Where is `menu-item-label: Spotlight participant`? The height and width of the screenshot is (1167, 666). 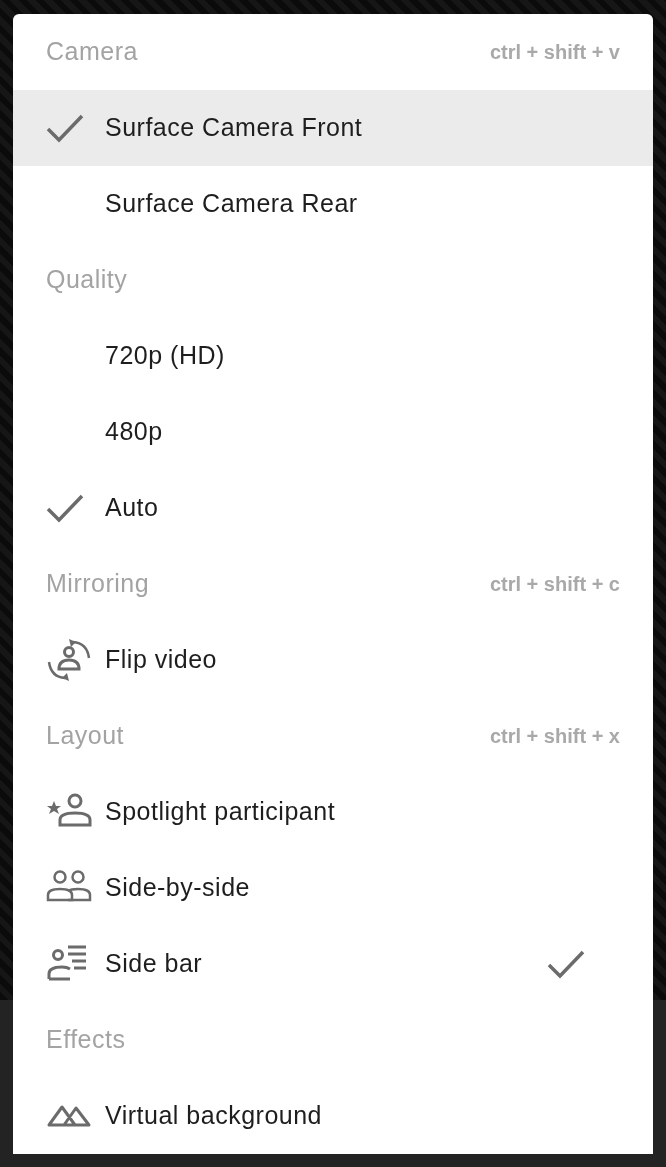 menu-item-label: Spotlight participant is located at coordinates (221, 812).